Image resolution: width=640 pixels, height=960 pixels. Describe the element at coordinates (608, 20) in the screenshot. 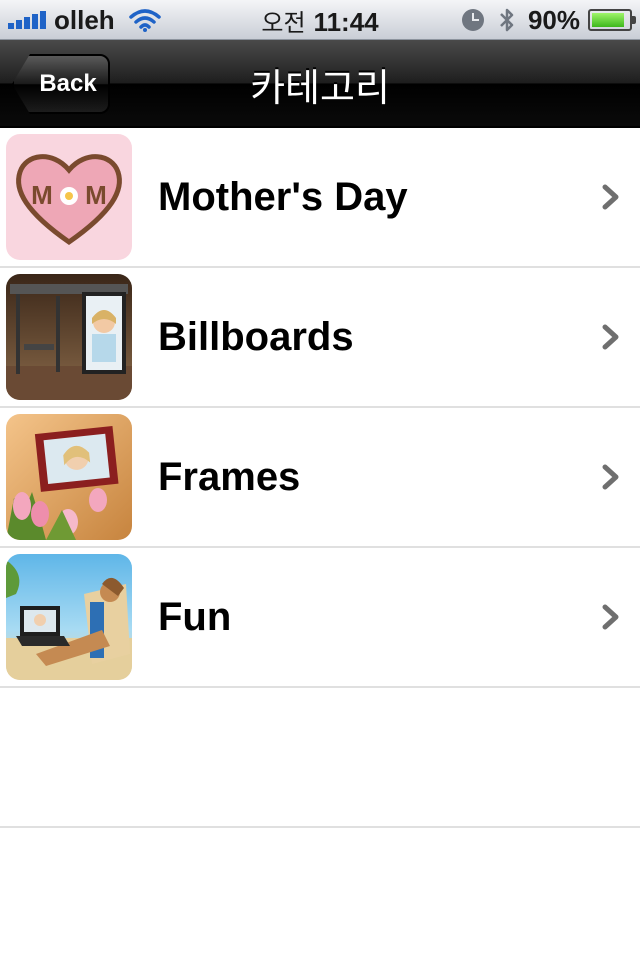

I see `battery-fill` at that location.